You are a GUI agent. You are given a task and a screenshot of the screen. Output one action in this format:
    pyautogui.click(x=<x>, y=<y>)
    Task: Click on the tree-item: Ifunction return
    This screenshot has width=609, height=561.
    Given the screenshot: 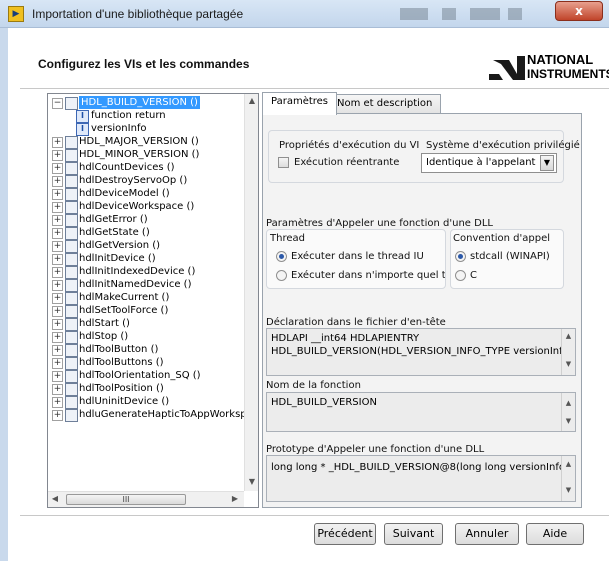 What is the action you would take?
    pyautogui.click(x=158, y=116)
    